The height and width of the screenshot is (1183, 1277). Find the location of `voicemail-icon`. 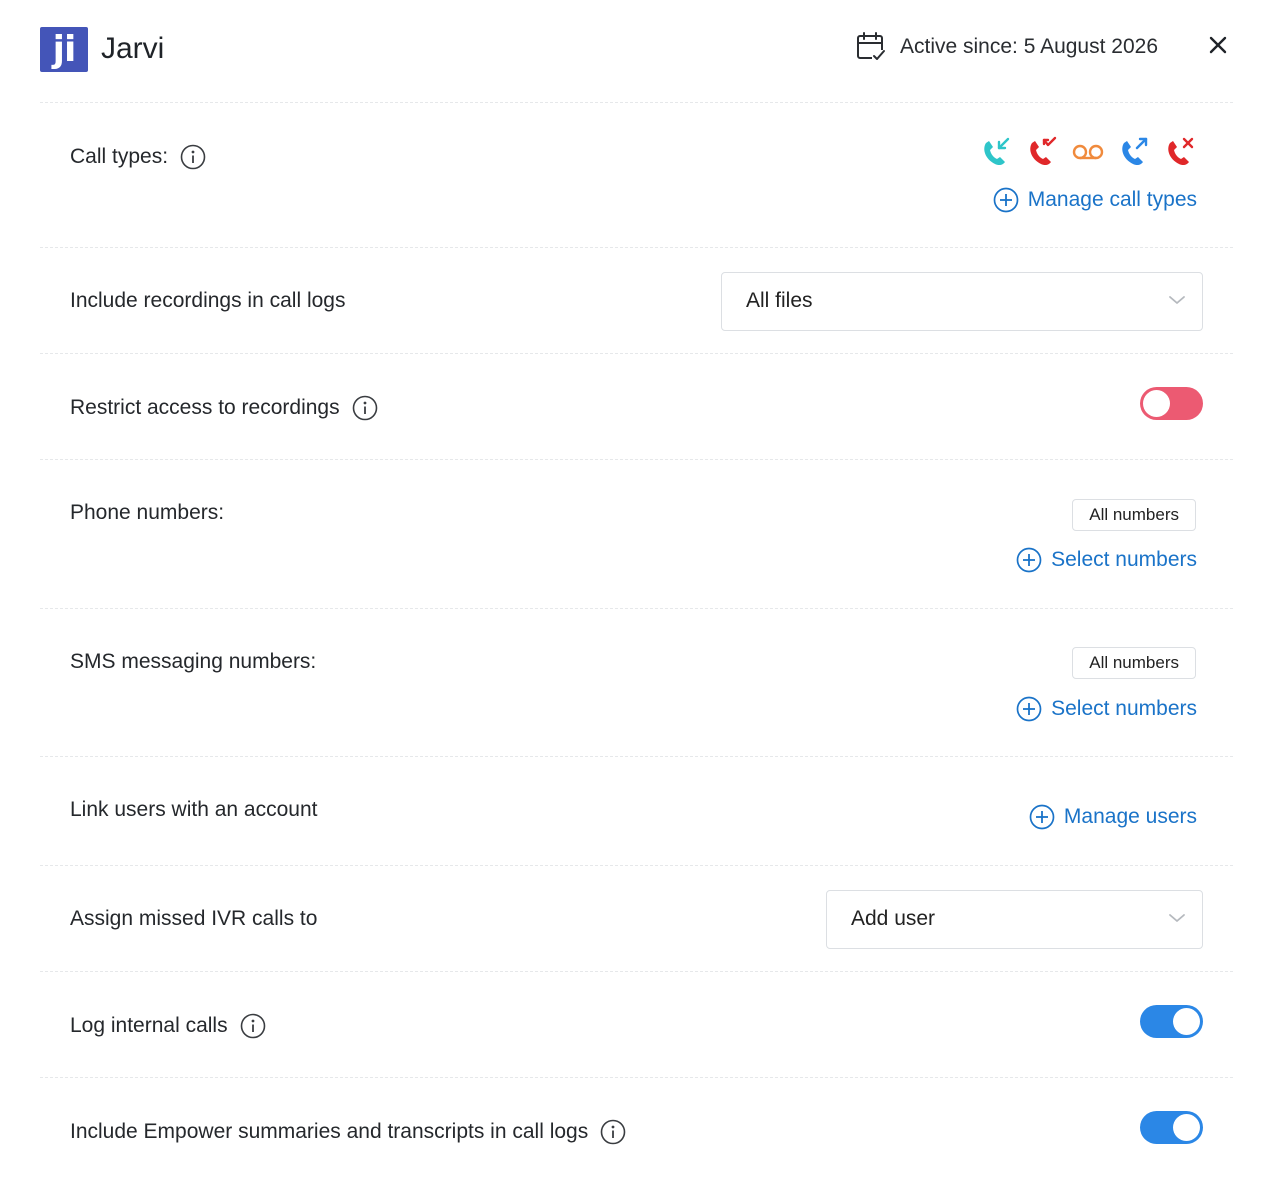

voicemail-icon is located at coordinates (1088, 152).